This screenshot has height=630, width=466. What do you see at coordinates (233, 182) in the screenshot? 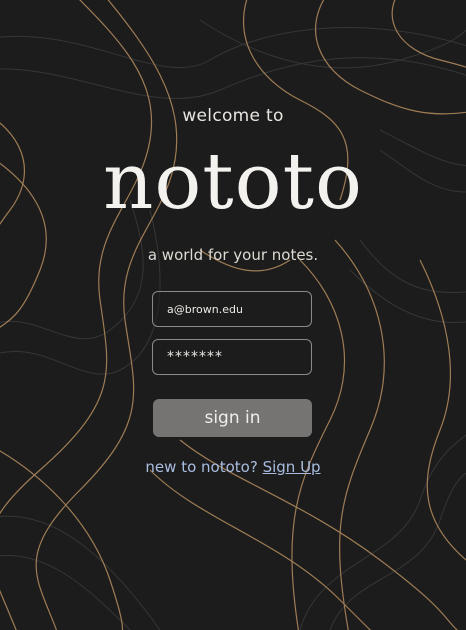
I see `app-logo: nototo` at bounding box center [233, 182].